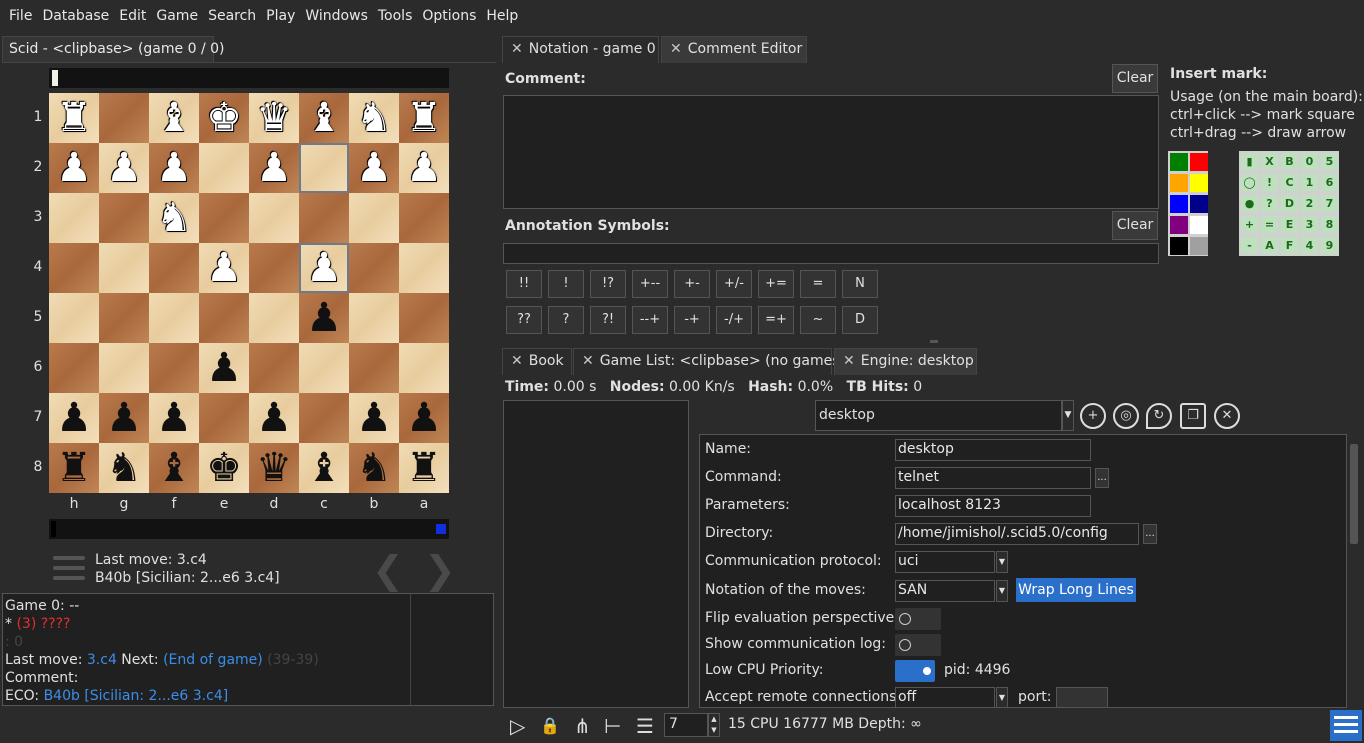  Describe the element at coordinates (174, 268) in the screenshot. I see `square-f4` at that location.